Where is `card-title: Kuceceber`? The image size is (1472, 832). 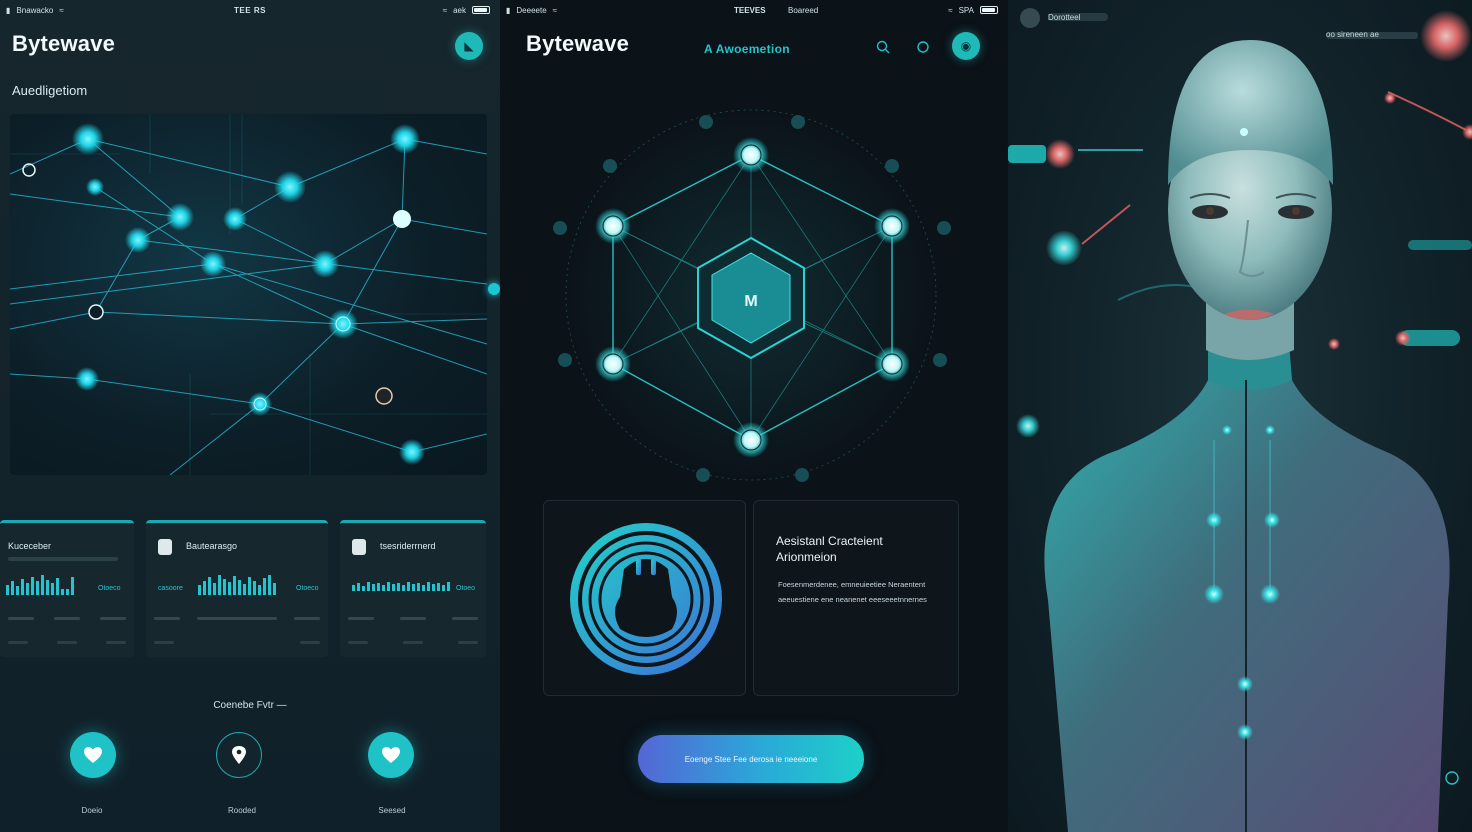
card-title: Kuceceber is located at coordinates (30, 546).